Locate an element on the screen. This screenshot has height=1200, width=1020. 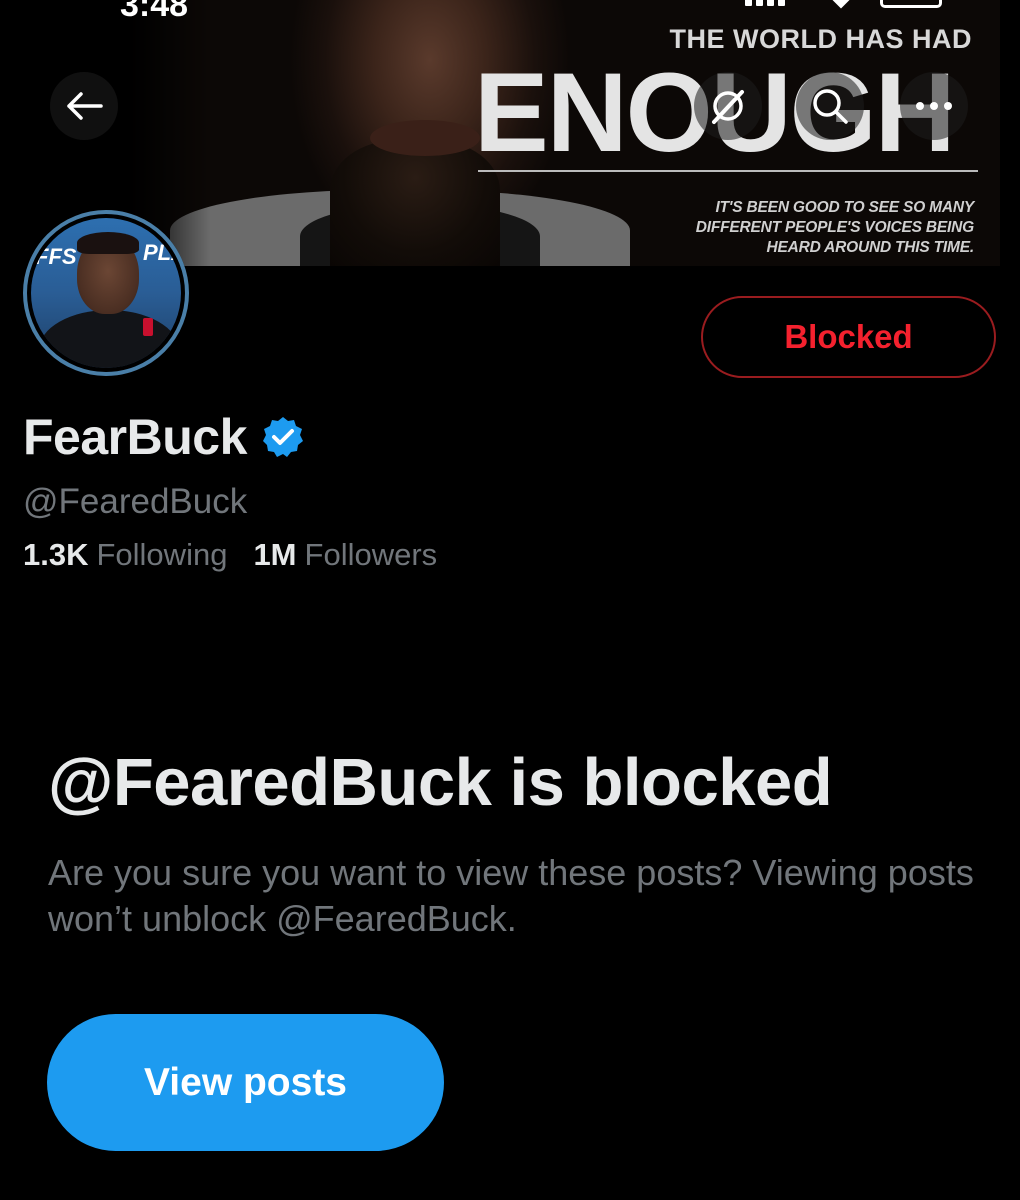
search-icon is located at coordinates (830, 106).